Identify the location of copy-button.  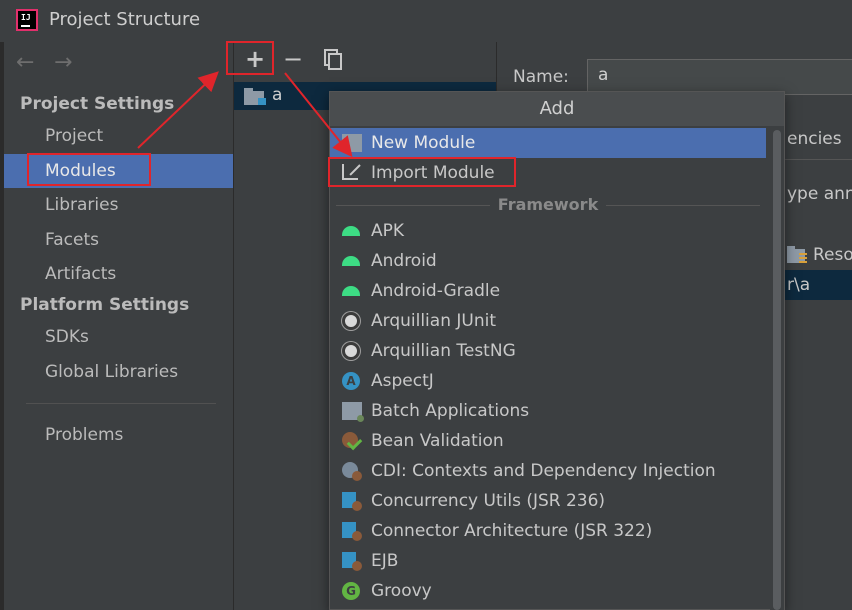
(333, 59).